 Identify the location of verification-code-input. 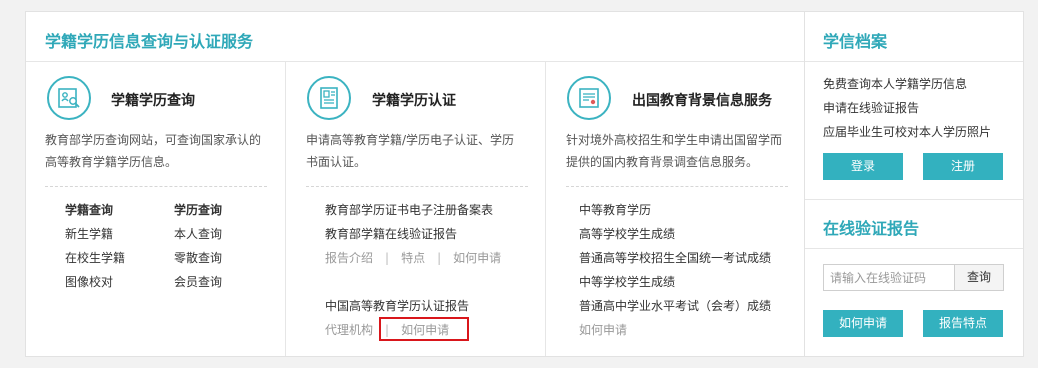
(889, 277).